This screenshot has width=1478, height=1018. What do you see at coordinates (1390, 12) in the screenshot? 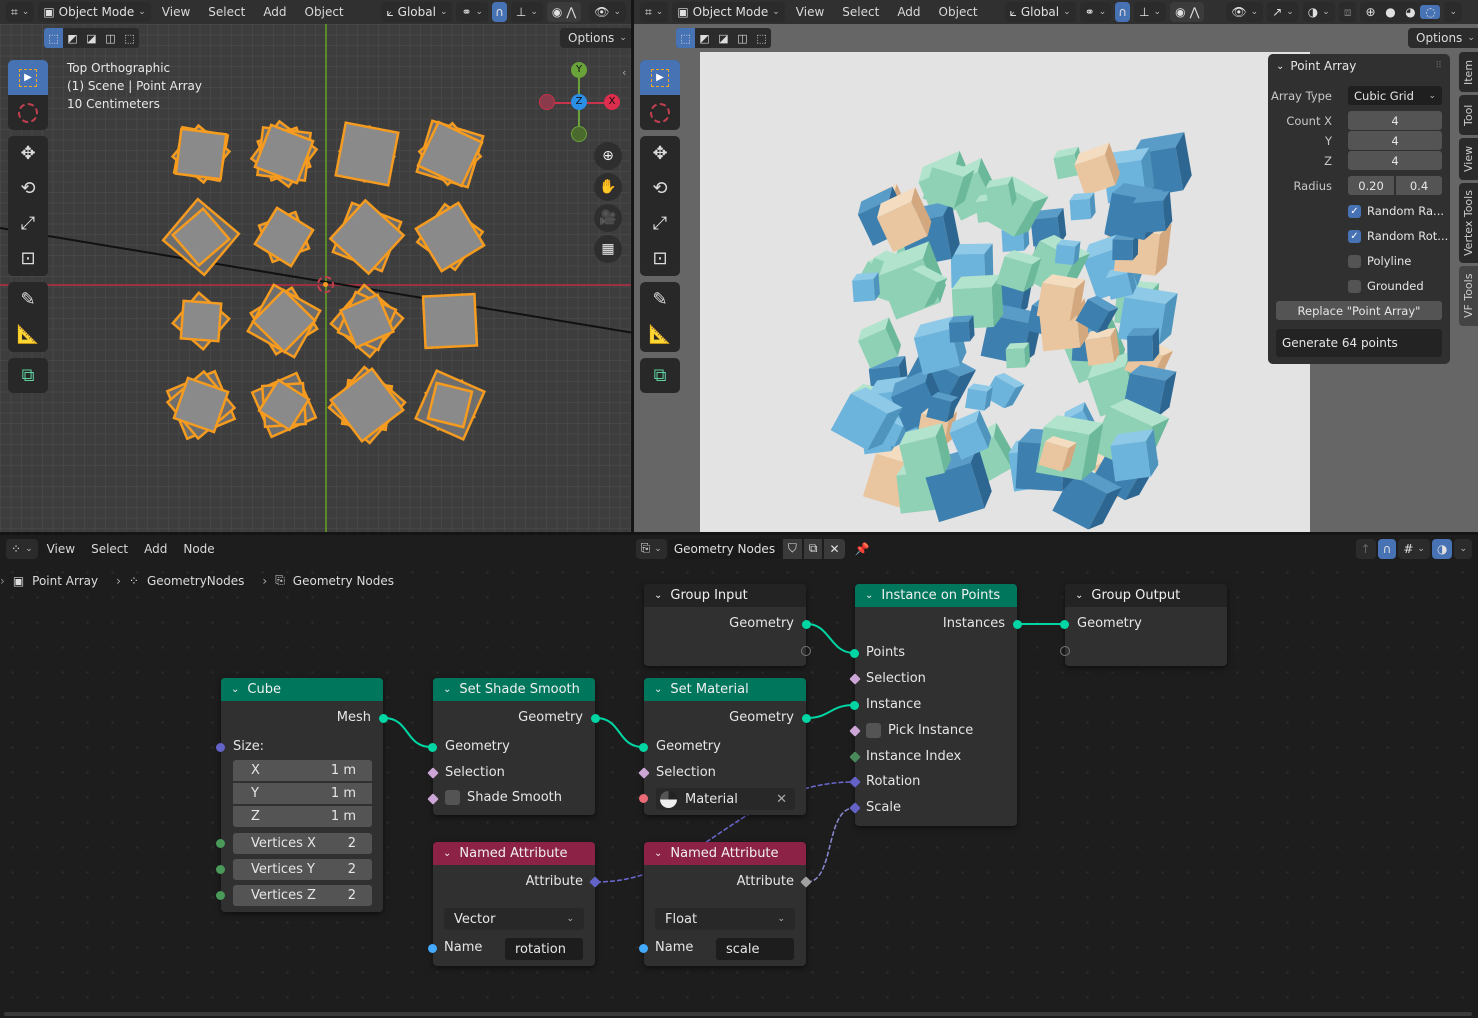
I see `solid-shading-icon: ●` at bounding box center [1390, 12].